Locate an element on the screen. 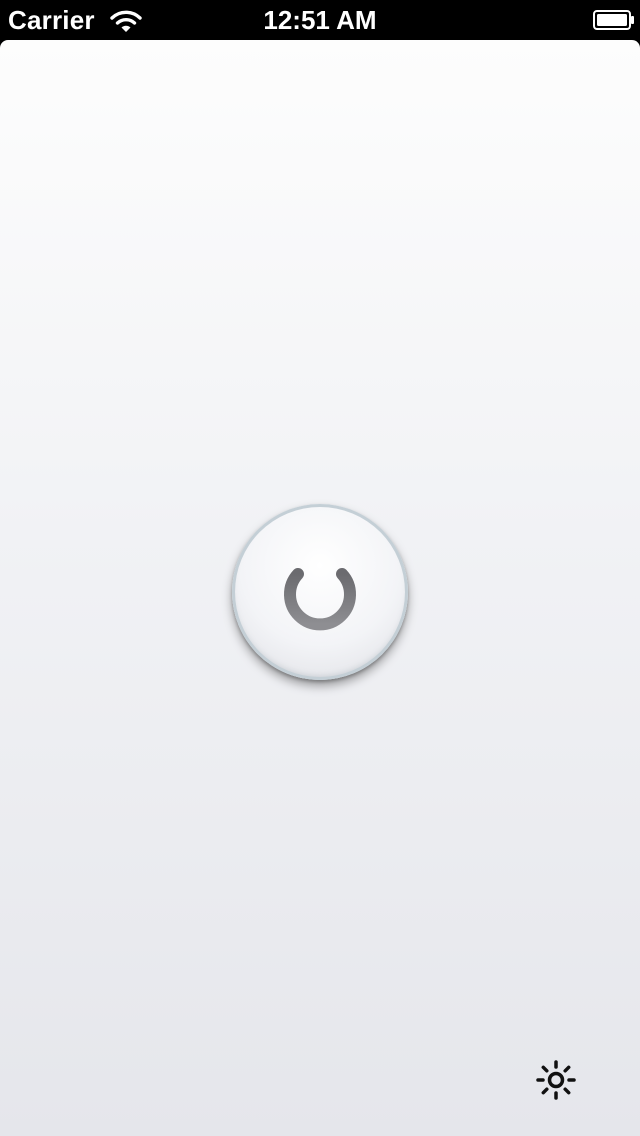  battery-icon is located at coordinates (613, 20).